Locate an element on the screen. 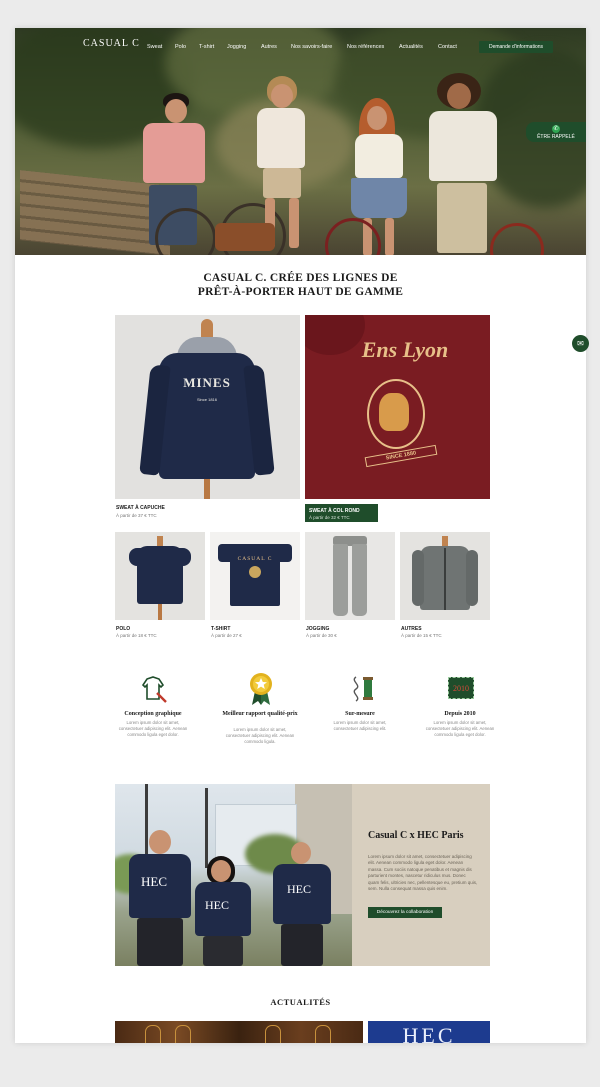 Image resolution: width=600 pixels, height=1087 pixels. nav-sweat: Sweat is located at coordinates (154, 47).